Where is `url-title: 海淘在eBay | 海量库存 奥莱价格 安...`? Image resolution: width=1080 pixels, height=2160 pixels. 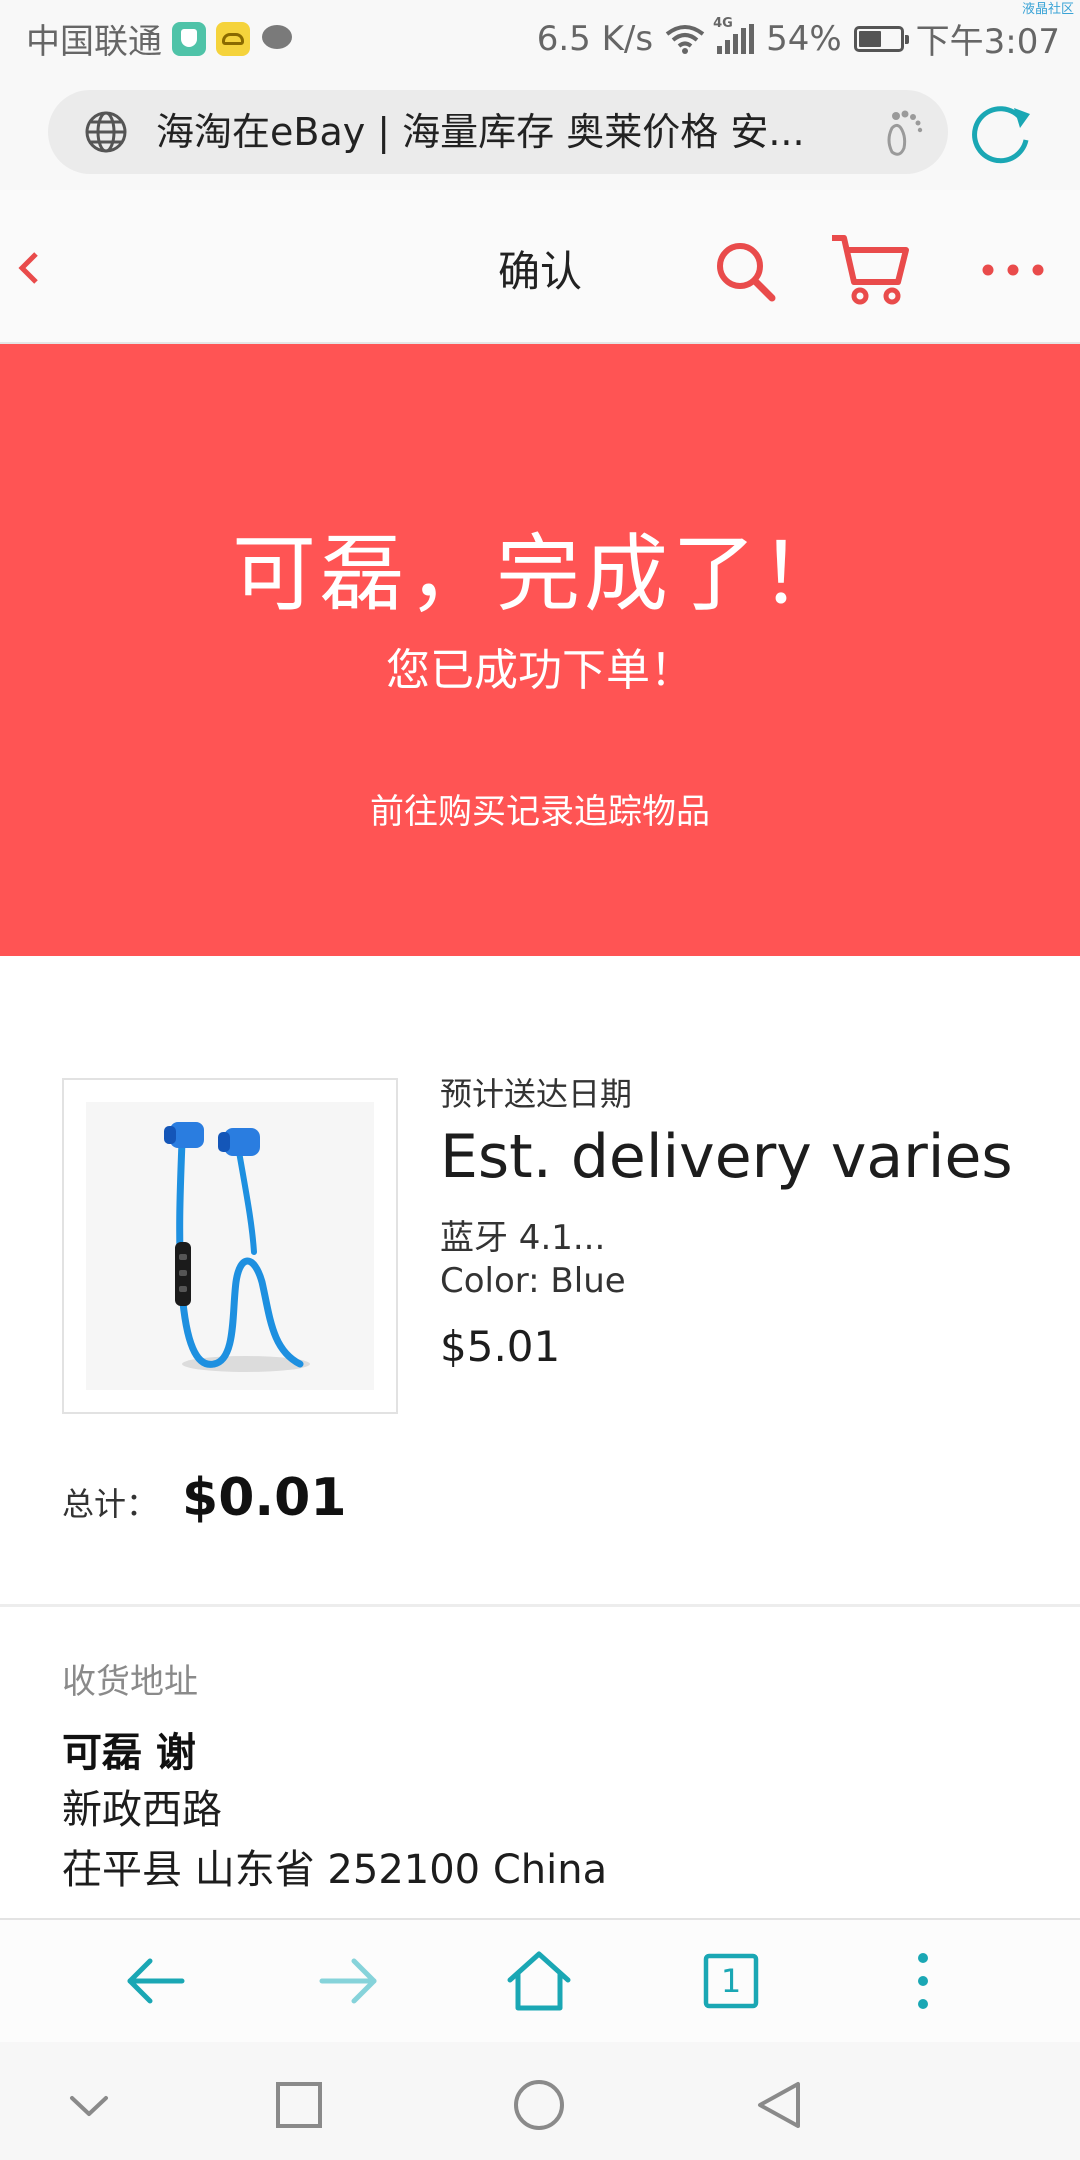
url-title: 海淘在eBay | 海量库存 奥莱价格 安... is located at coordinates (516, 132).